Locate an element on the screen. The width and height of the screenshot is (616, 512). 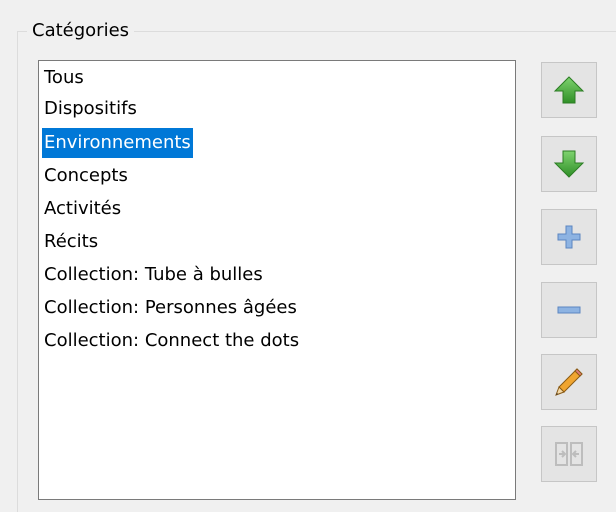
list-item-personnes-agees: Collection: Personnes âgées is located at coordinates (170, 308).